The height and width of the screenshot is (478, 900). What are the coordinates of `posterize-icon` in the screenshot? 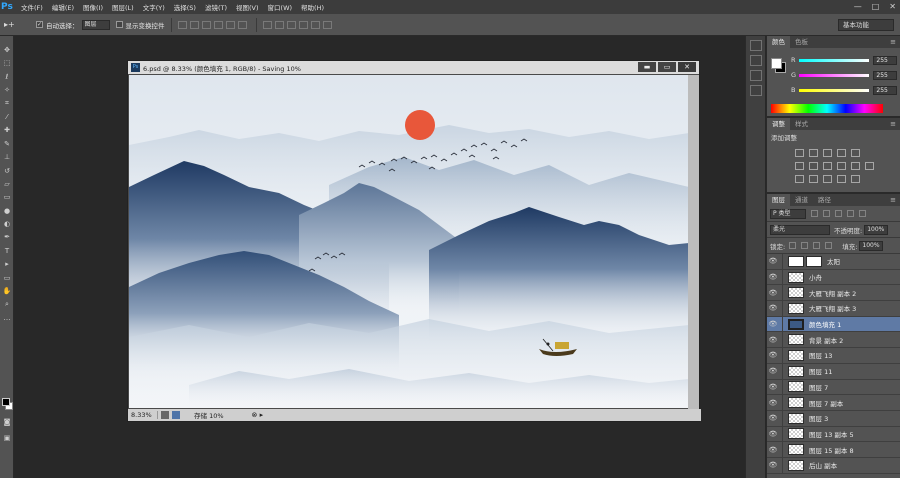 It's located at (813, 179).